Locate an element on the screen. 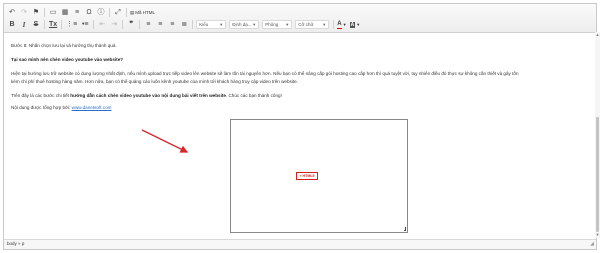  element-path: body » p is located at coordinates (15, 243).